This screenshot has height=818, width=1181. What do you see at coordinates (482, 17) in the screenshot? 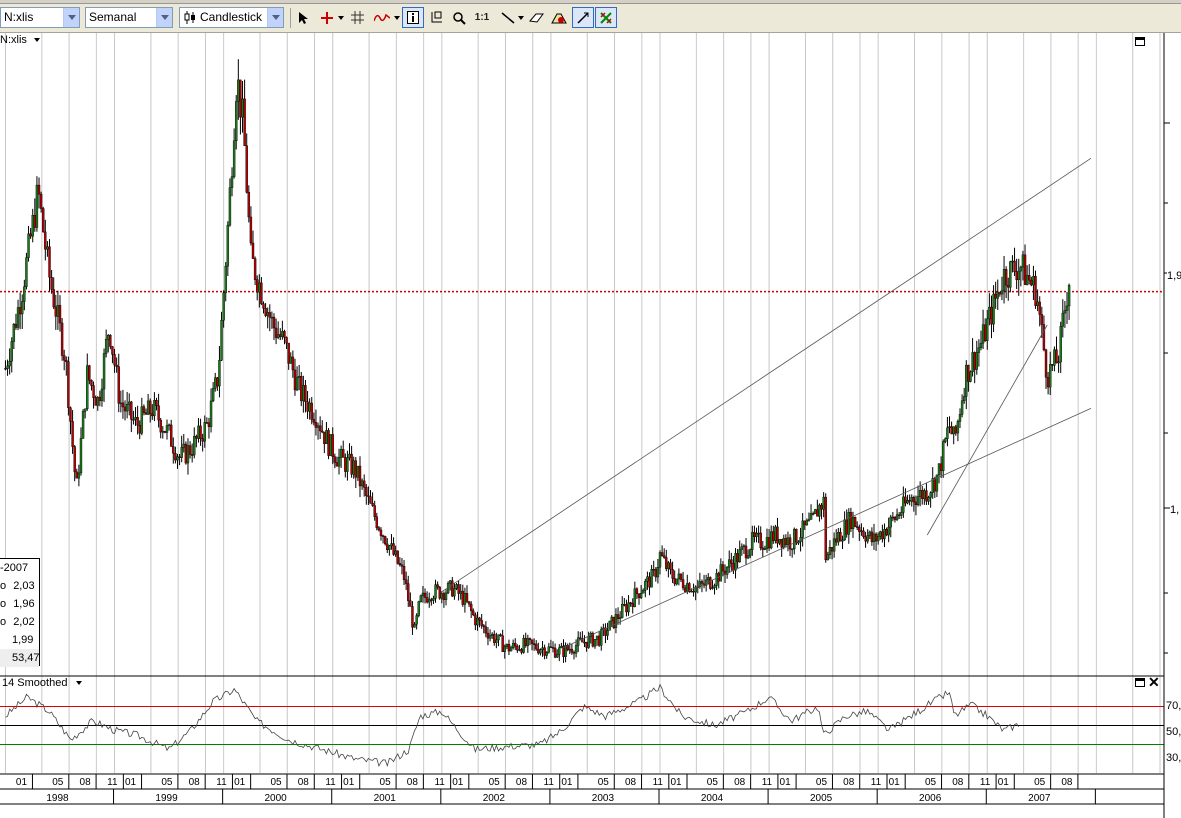
I see `zoom-reset-button: 1:1` at bounding box center [482, 17].